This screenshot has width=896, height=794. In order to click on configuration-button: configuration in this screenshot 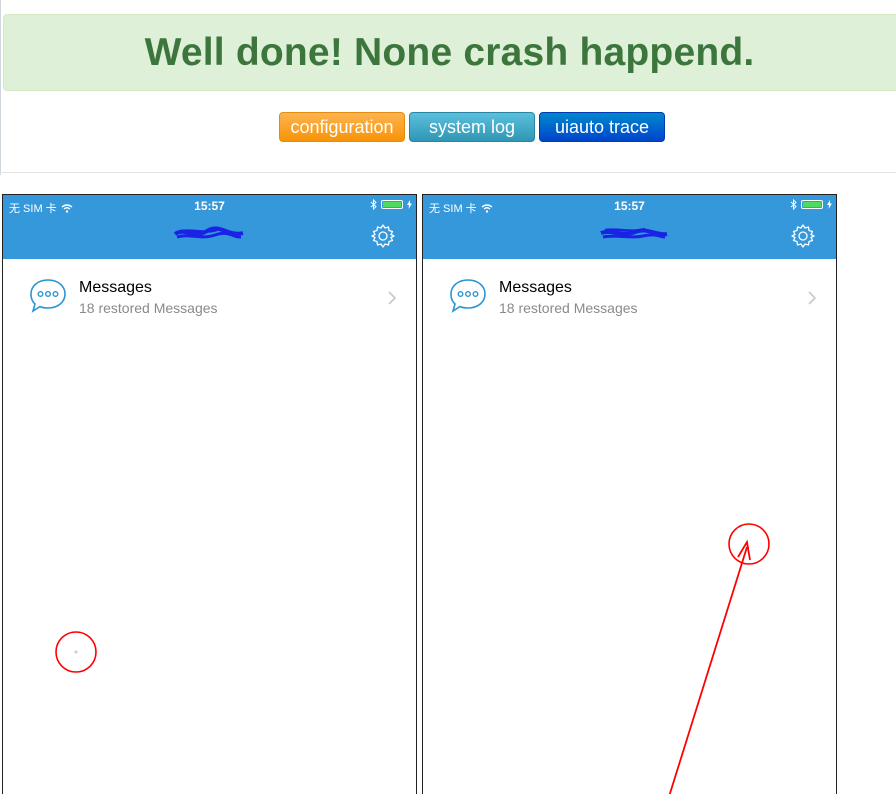, I will do `click(342, 127)`.